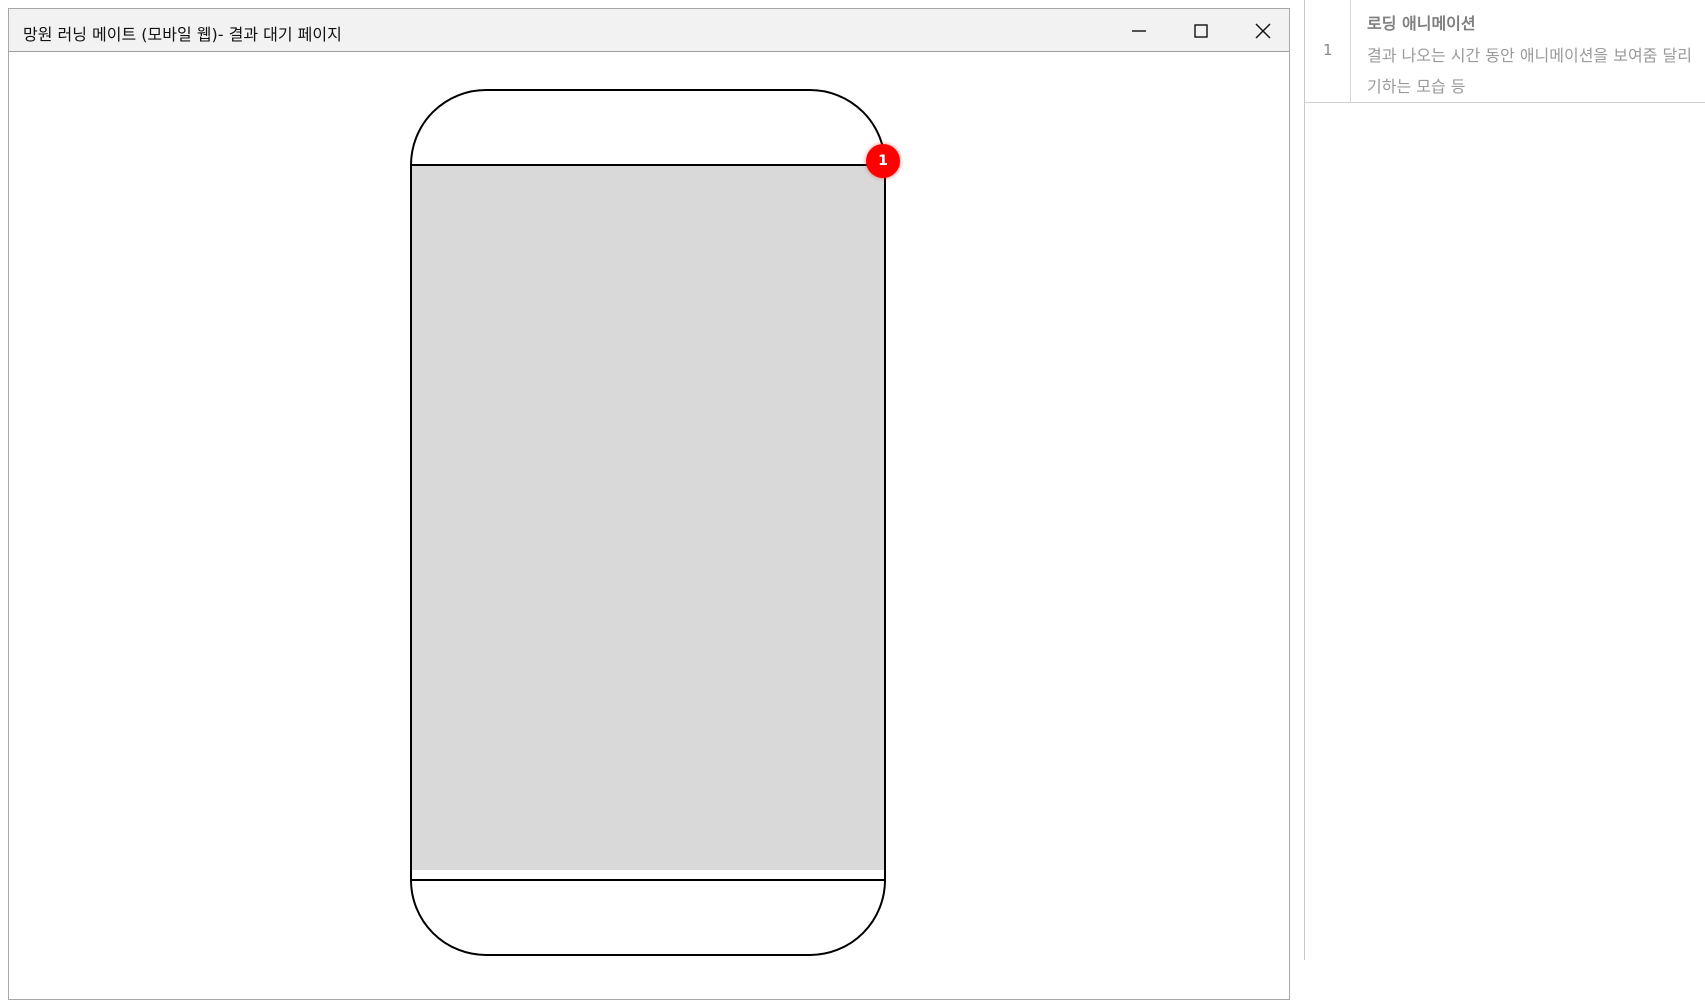  I want to click on minimize-icon, so click(1139, 30).